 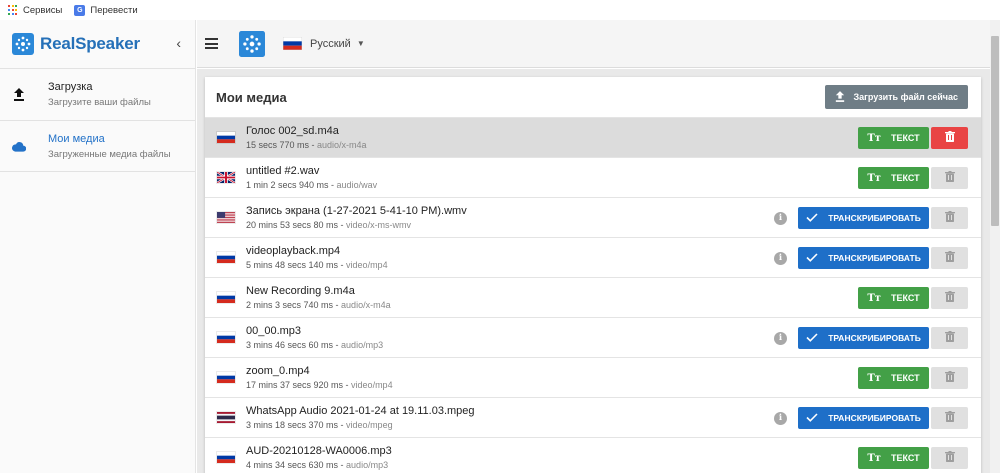 I want to click on upload-icon, so click(x=840, y=97).